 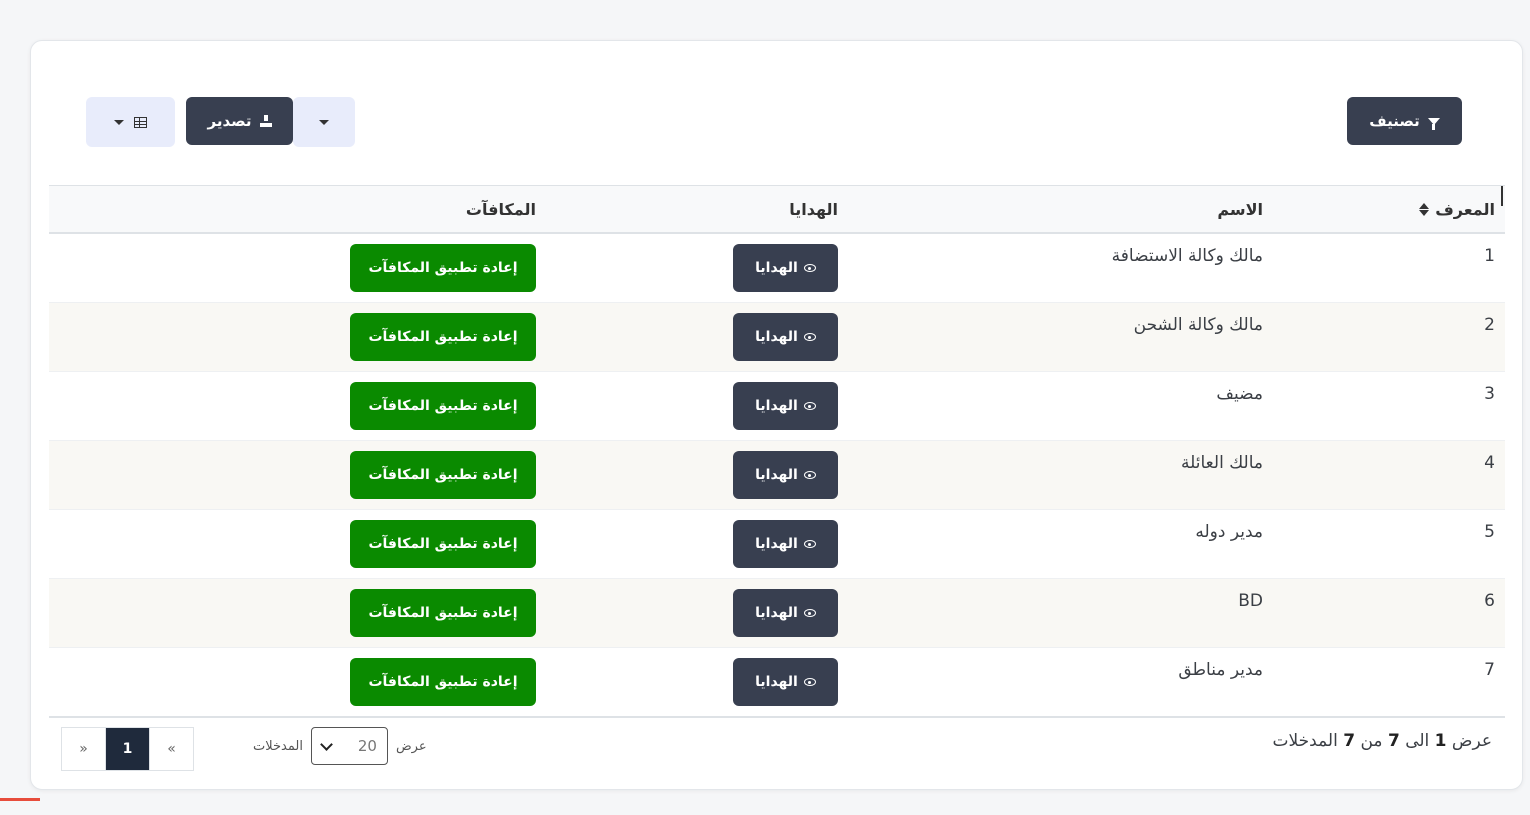 What do you see at coordinates (1440, 741) in the screenshot?
I see `summary-from: 1` at bounding box center [1440, 741].